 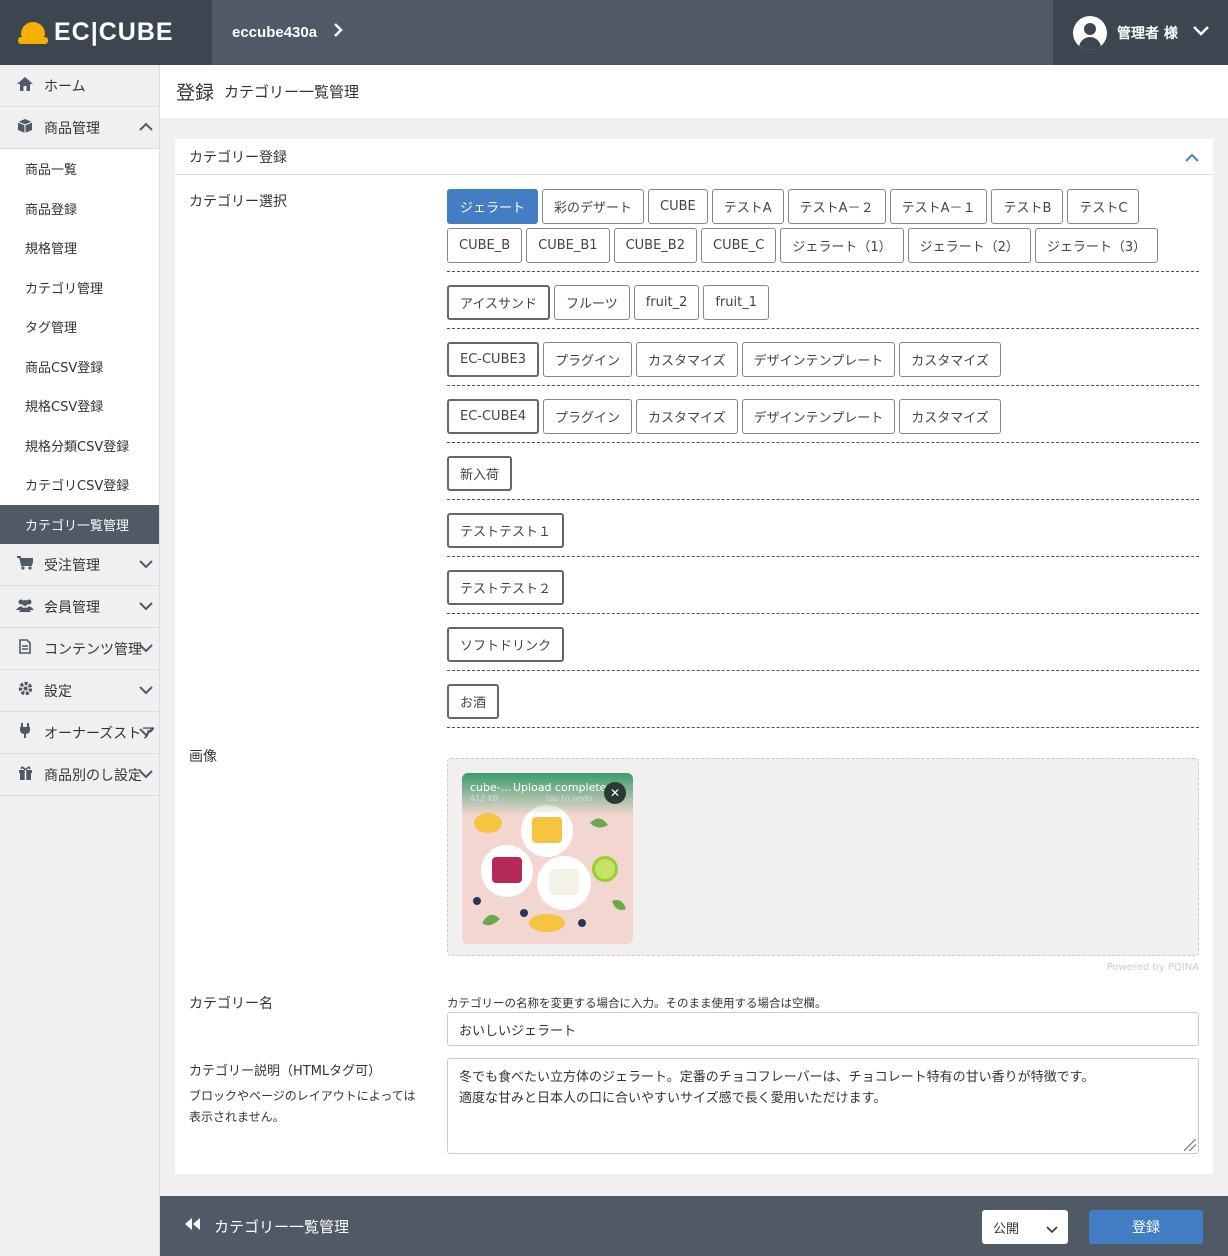 I want to click on sidebar-item-order: 受注管理, so click(x=79, y=565).